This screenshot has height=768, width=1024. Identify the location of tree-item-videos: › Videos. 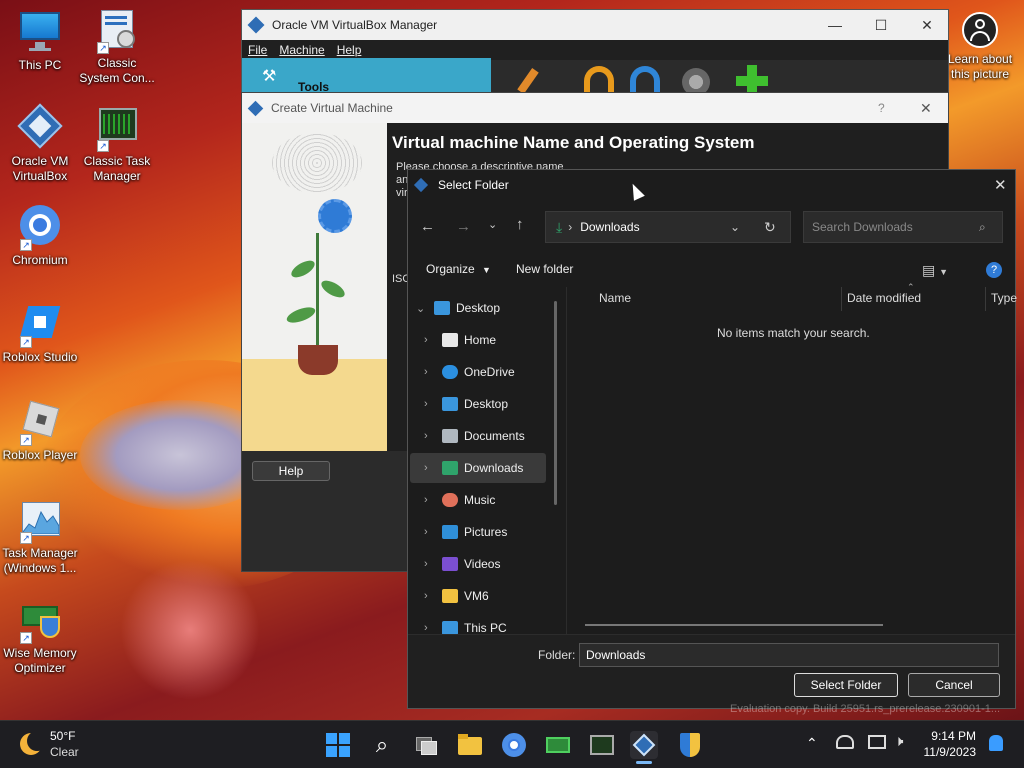
(484, 564).